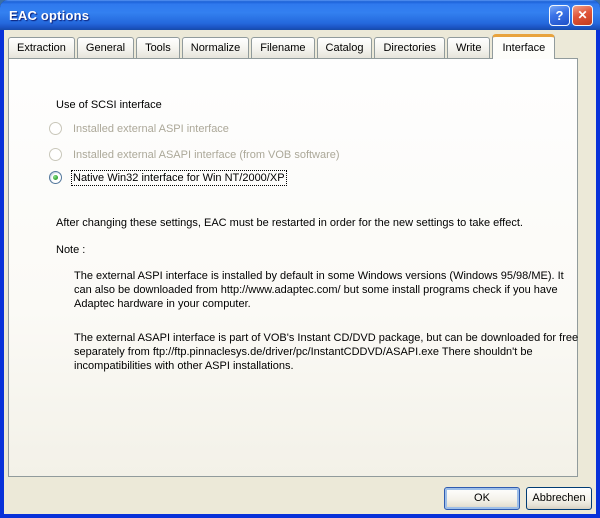  I want to click on close-icon: ✕, so click(582, 15).